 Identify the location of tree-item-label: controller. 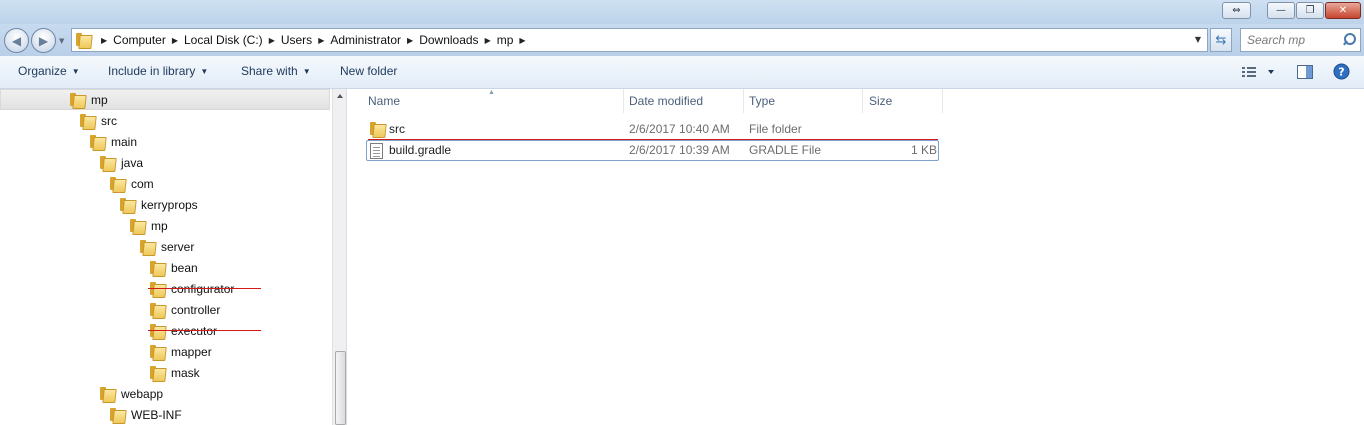
(196, 309).